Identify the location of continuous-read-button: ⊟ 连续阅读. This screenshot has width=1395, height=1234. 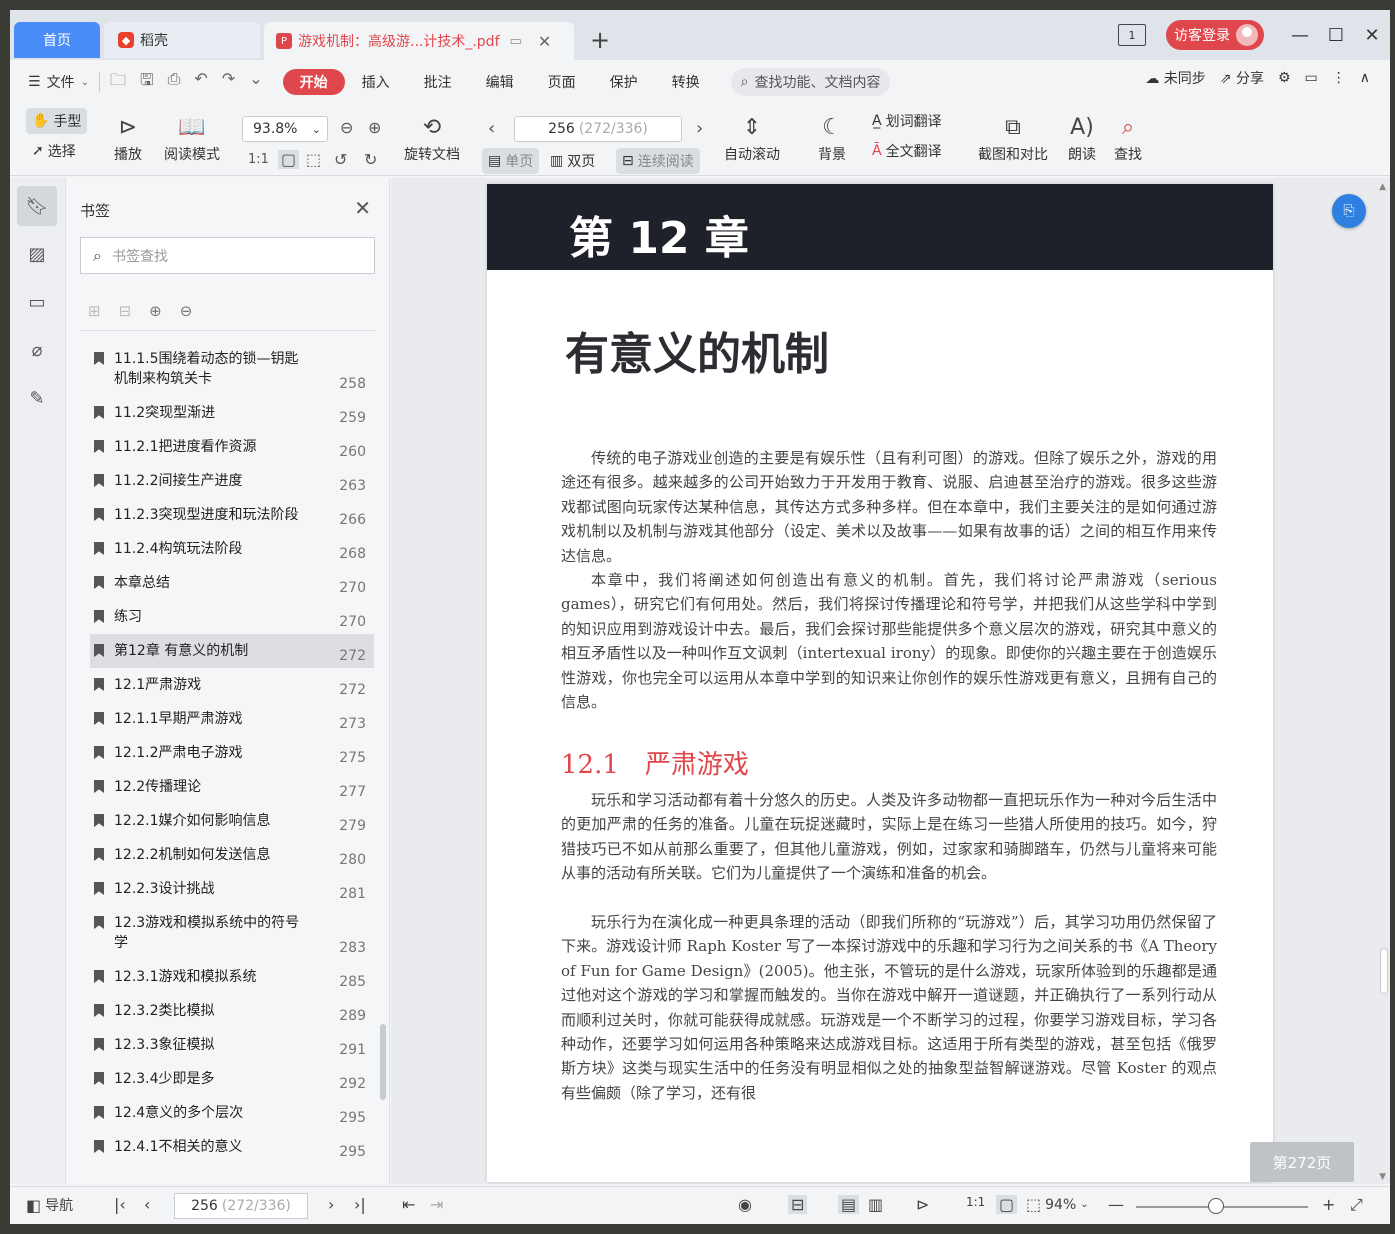
(658, 161).